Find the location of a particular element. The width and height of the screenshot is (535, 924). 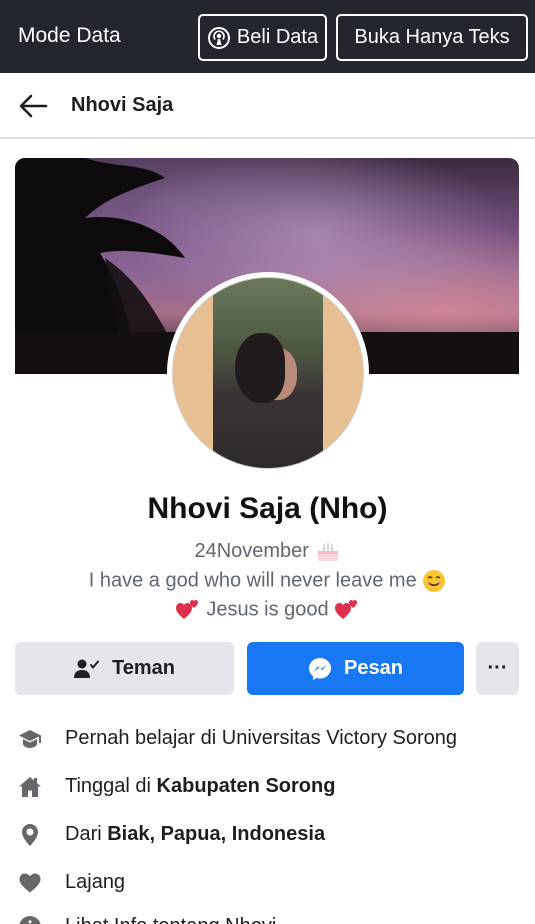

bio-line-birthday: 24November is located at coordinates (267, 551).